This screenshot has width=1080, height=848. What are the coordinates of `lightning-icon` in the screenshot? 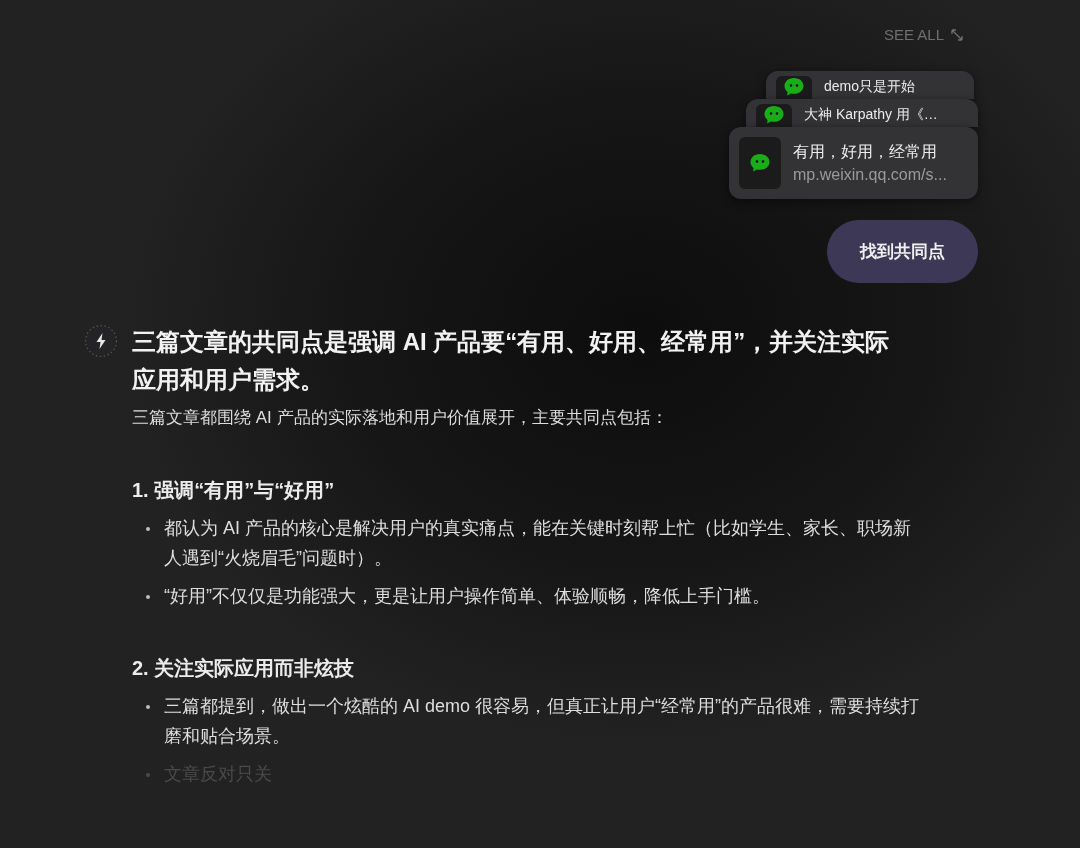 It's located at (101, 341).